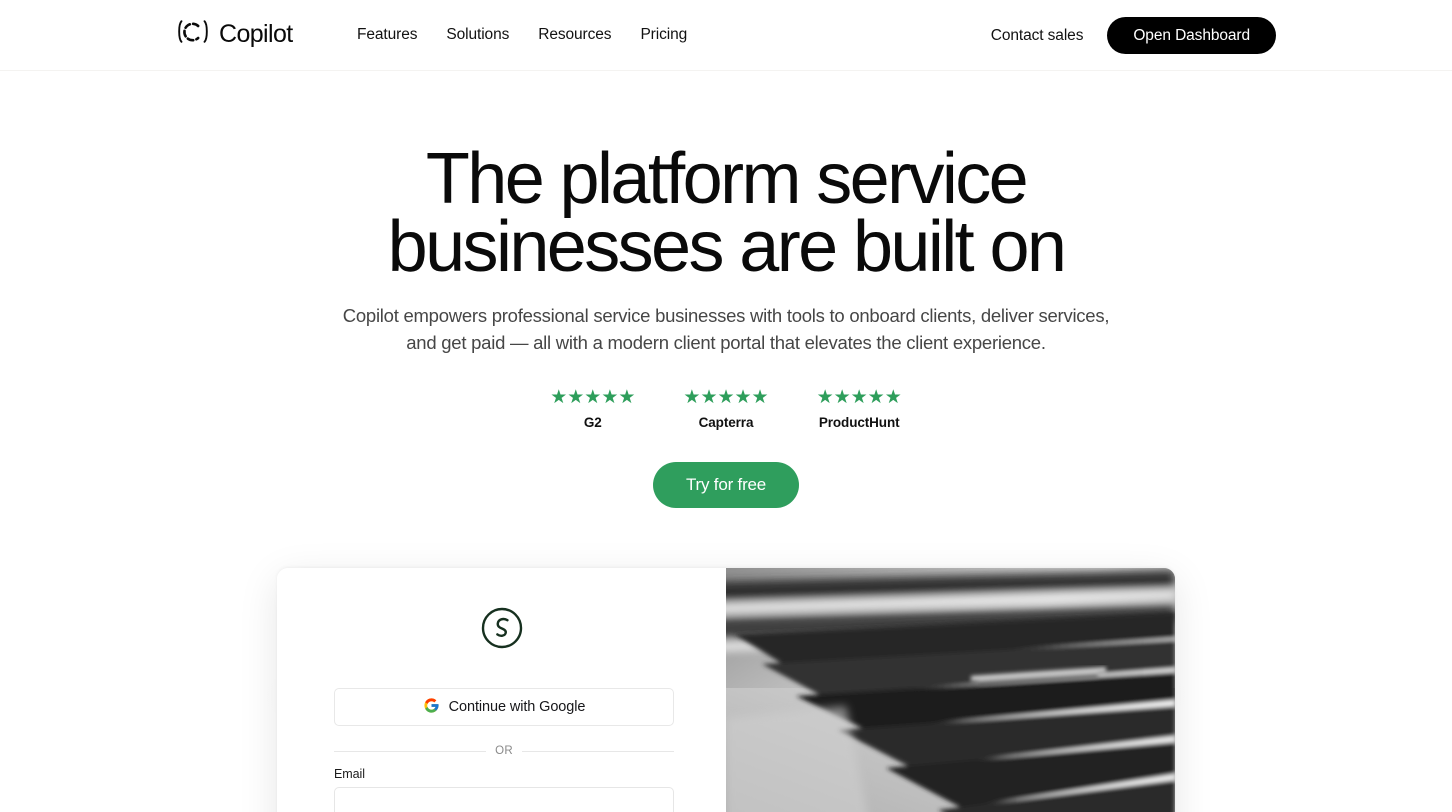 The width and height of the screenshot is (1452, 812). I want to click on pencils-photo, so click(950, 690).